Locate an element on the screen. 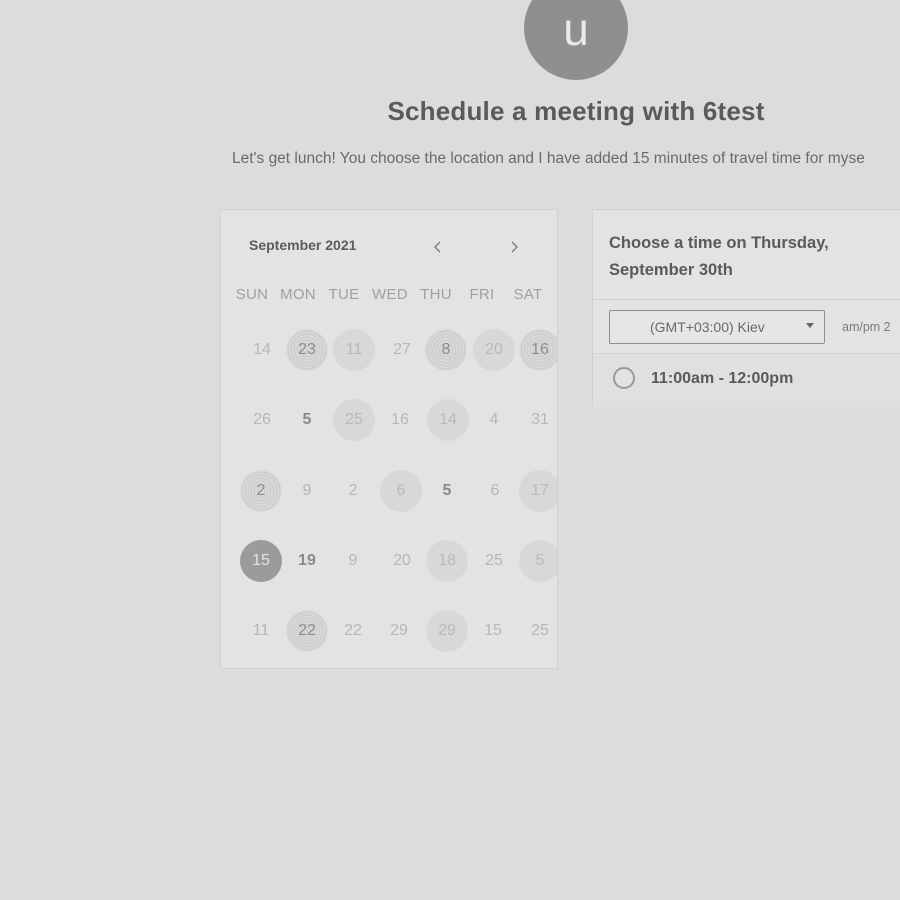 This screenshot has height=900, width=900. calendar-day: 4 is located at coordinates (494, 419).